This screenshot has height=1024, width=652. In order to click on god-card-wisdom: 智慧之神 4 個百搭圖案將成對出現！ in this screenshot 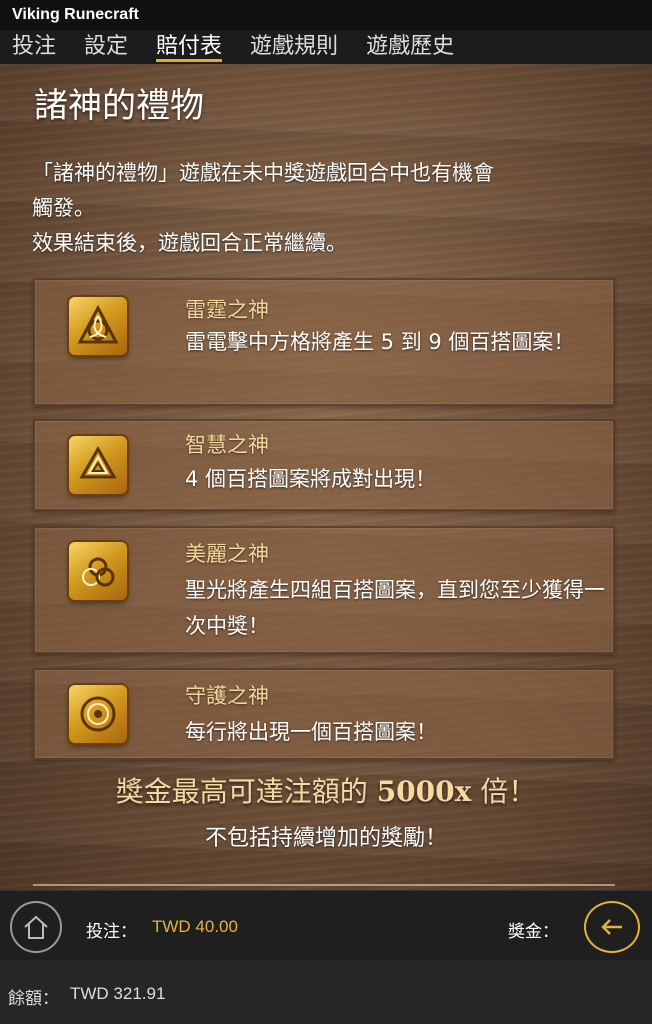, I will do `click(324, 465)`.